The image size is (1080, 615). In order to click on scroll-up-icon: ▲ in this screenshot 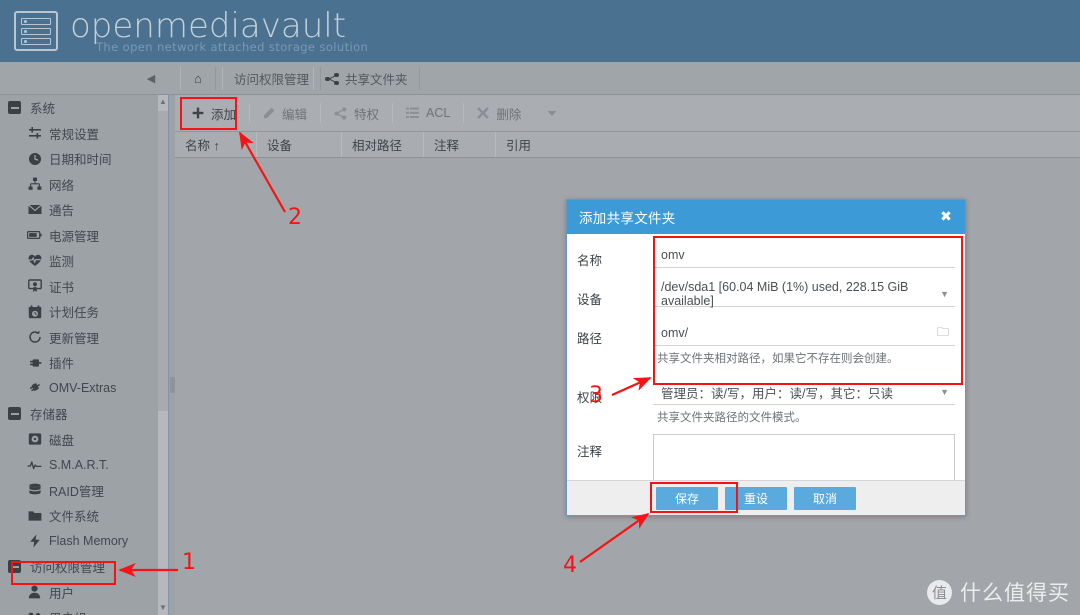, I will do `click(163, 102)`.